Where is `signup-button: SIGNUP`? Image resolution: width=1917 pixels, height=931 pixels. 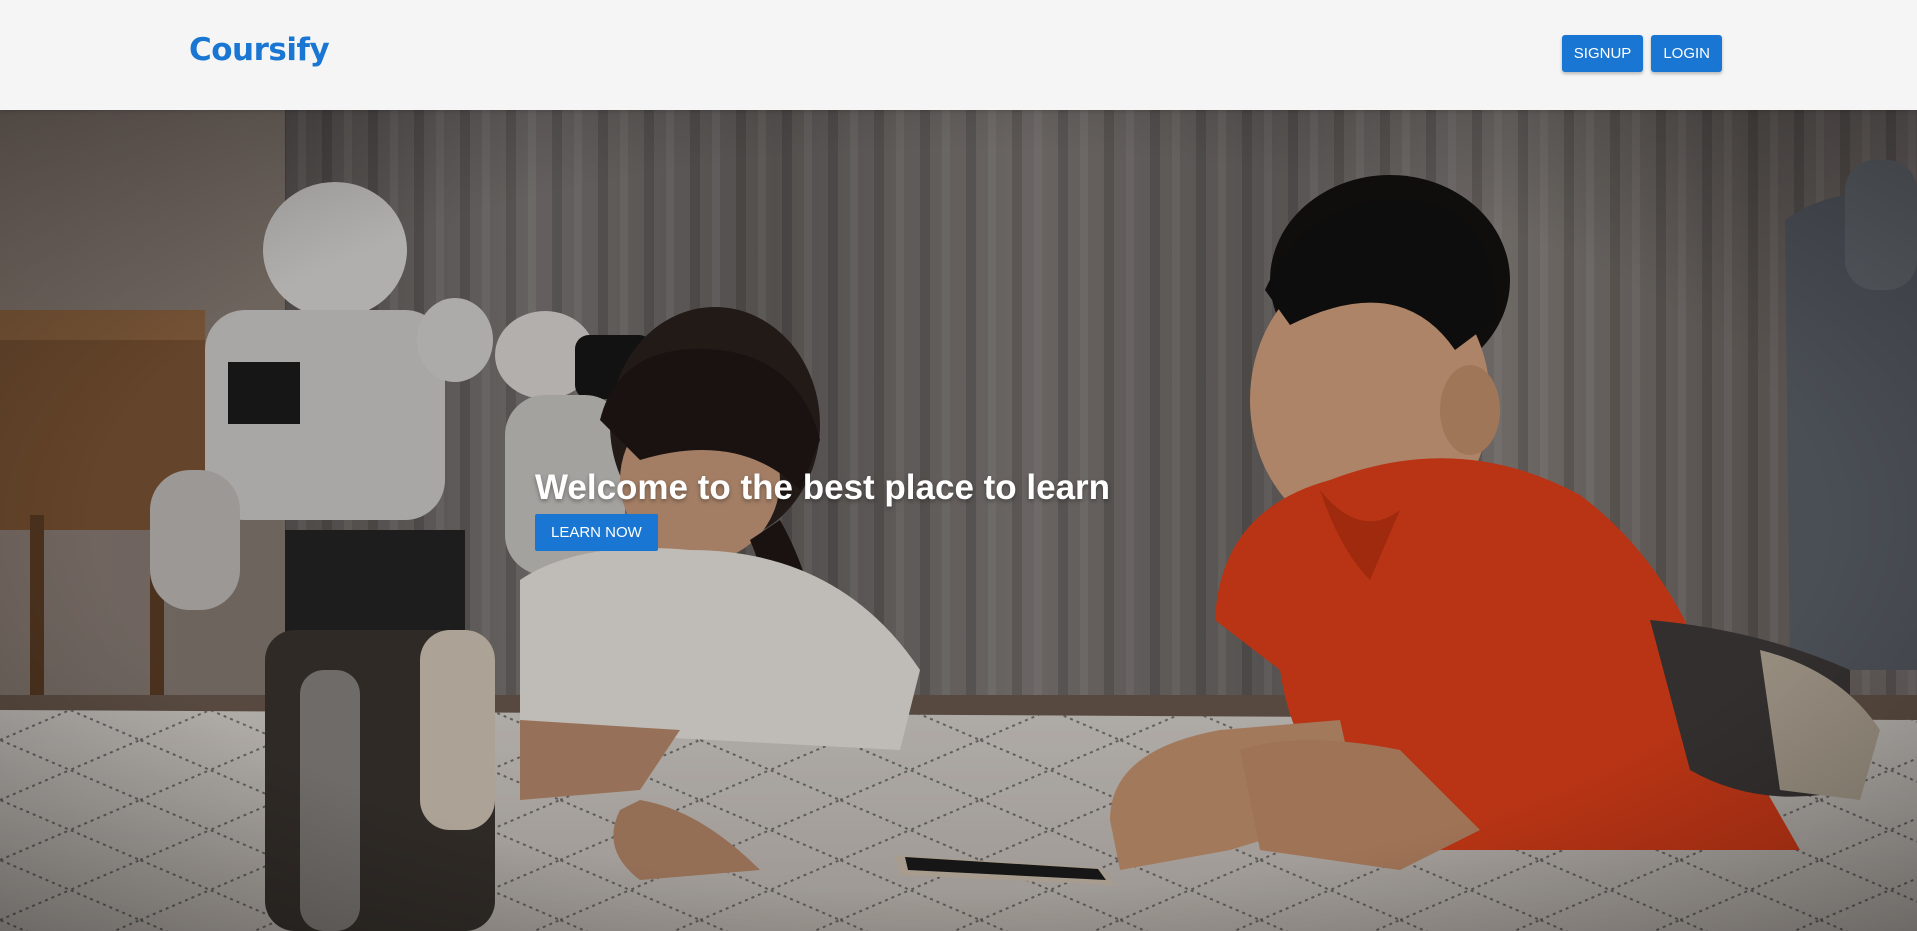 signup-button: SIGNUP is located at coordinates (1602, 53).